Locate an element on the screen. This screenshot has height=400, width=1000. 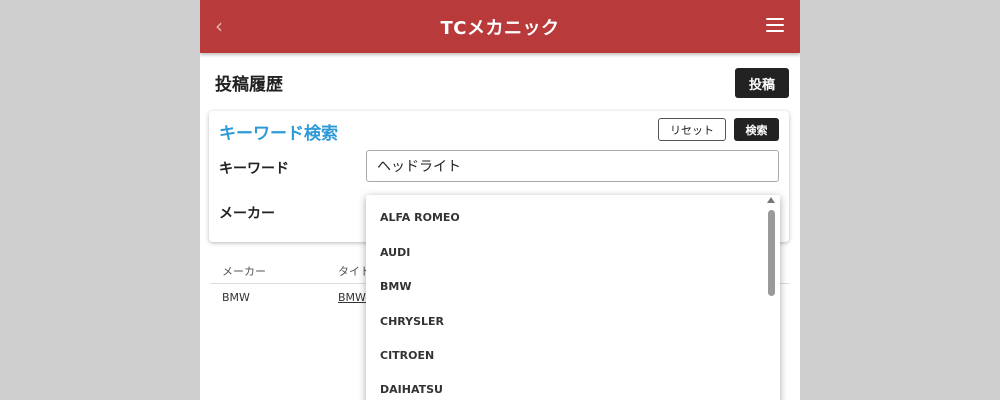
row-maker: BMW is located at coordinates (236, 297).